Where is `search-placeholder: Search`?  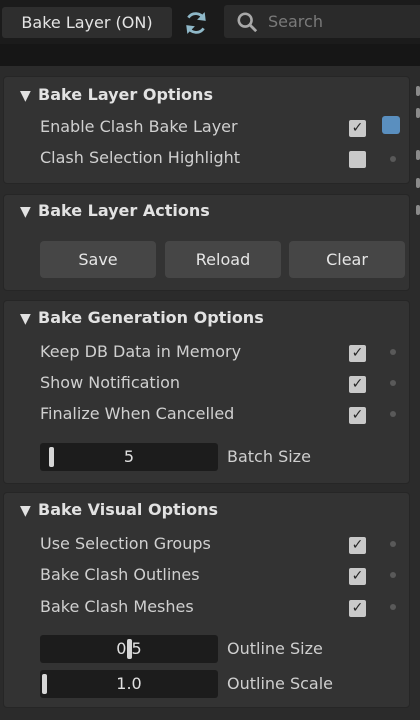 search-placeholder: Search is located at coordinates (295, 21).